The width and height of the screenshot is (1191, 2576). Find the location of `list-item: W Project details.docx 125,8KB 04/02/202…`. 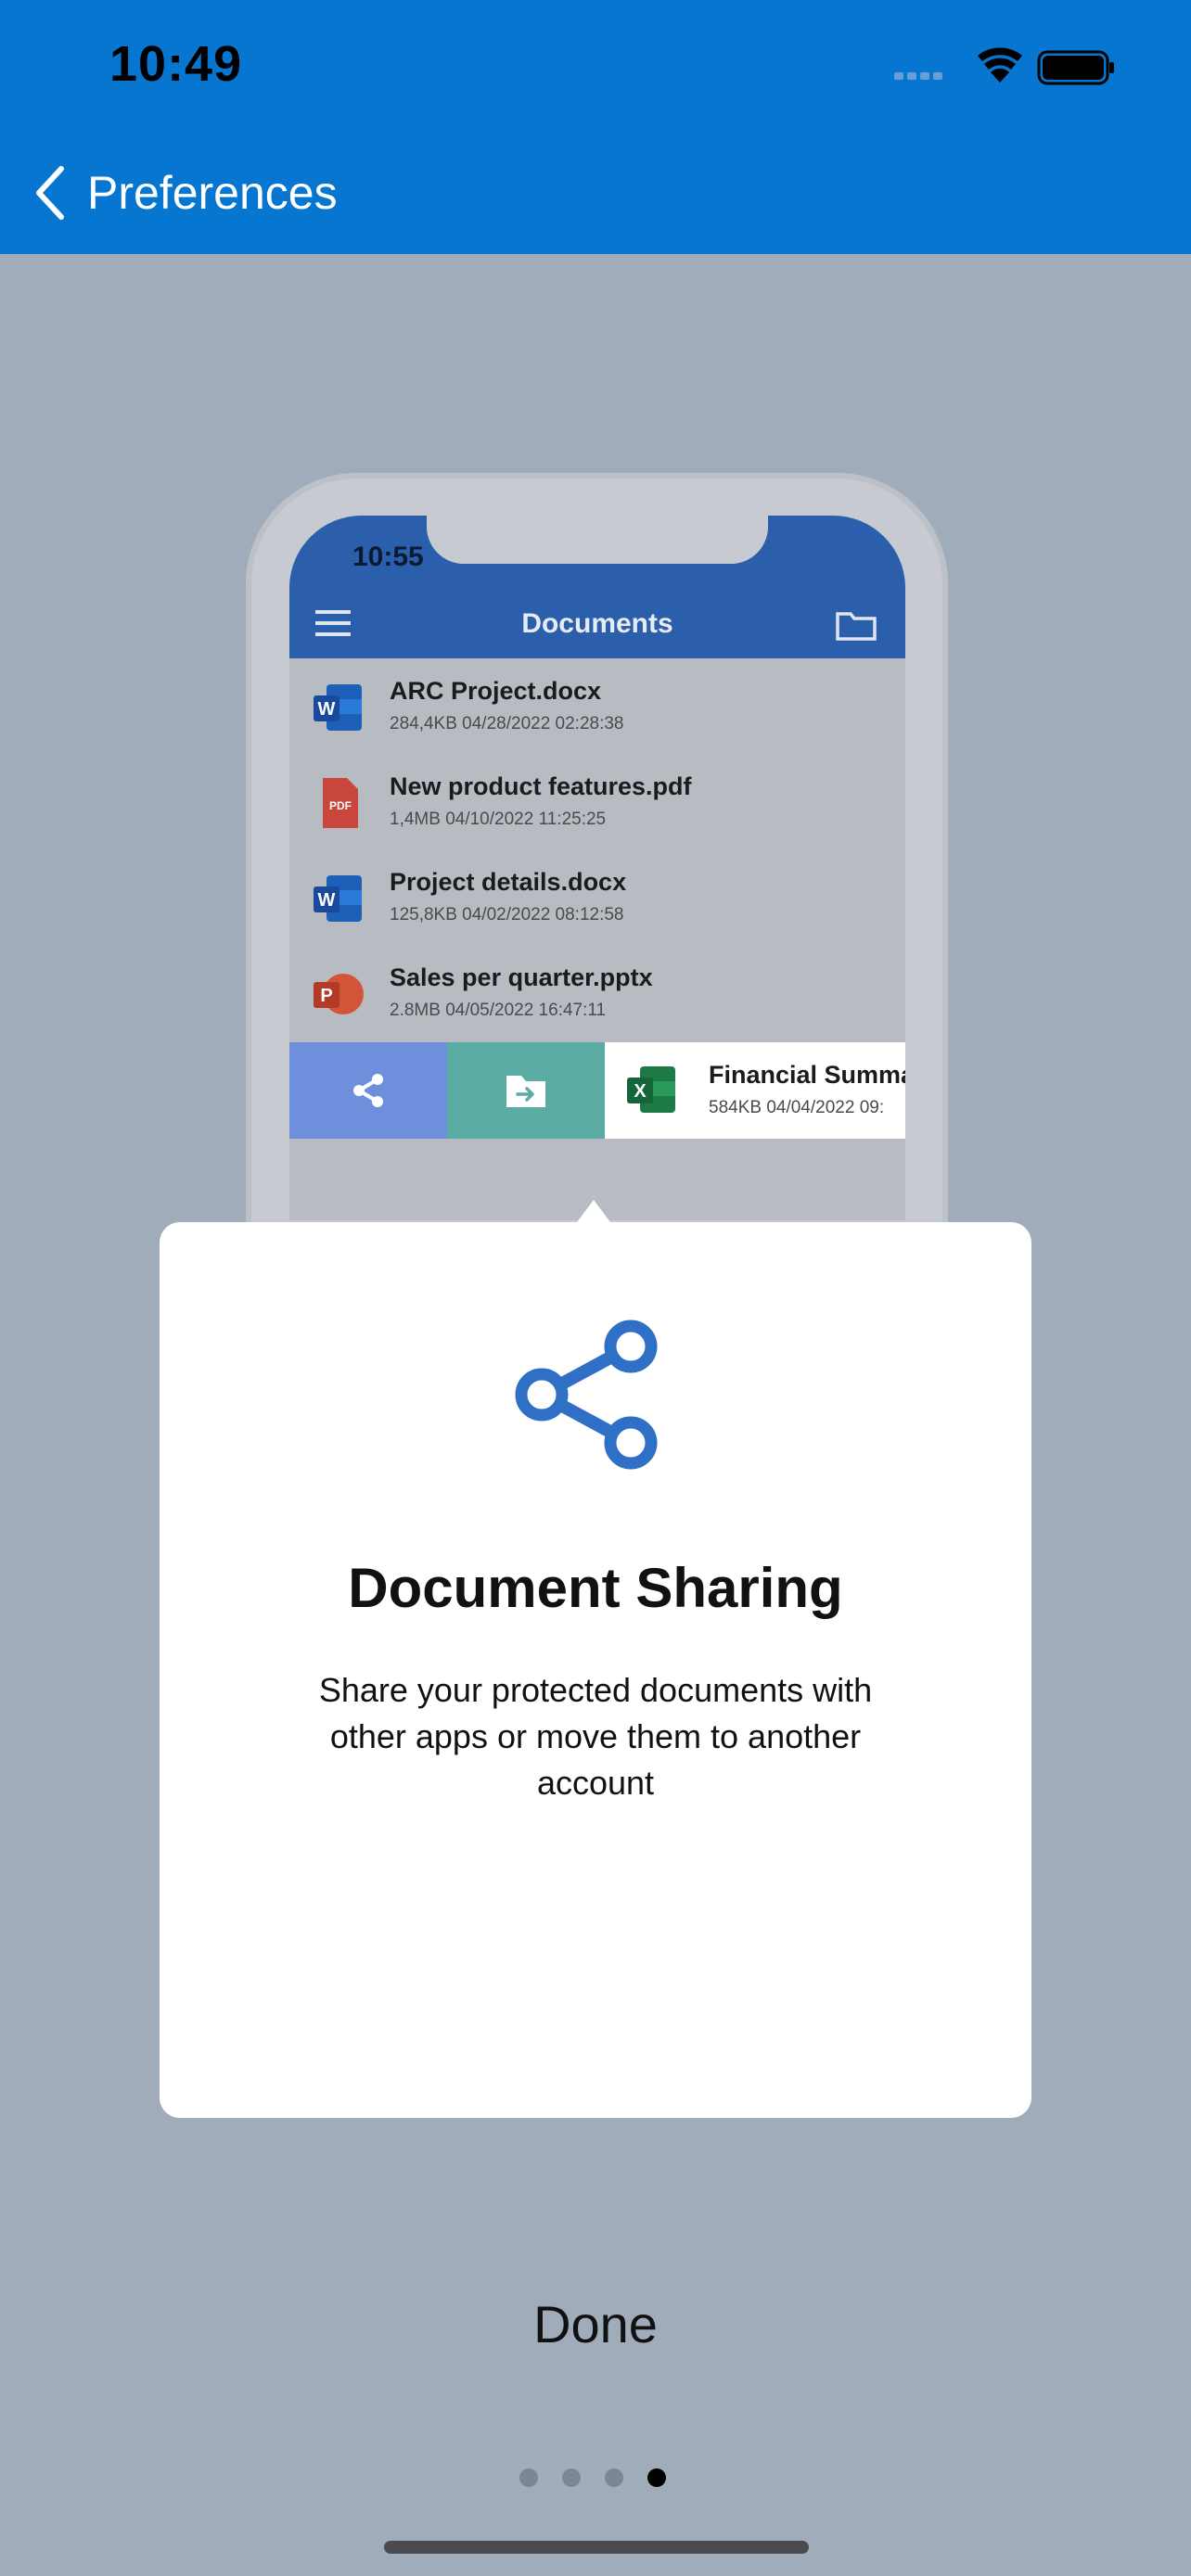

list-item: W Project details.docx 125,8KB 04/02/202… is located at coordinates (597, 897).